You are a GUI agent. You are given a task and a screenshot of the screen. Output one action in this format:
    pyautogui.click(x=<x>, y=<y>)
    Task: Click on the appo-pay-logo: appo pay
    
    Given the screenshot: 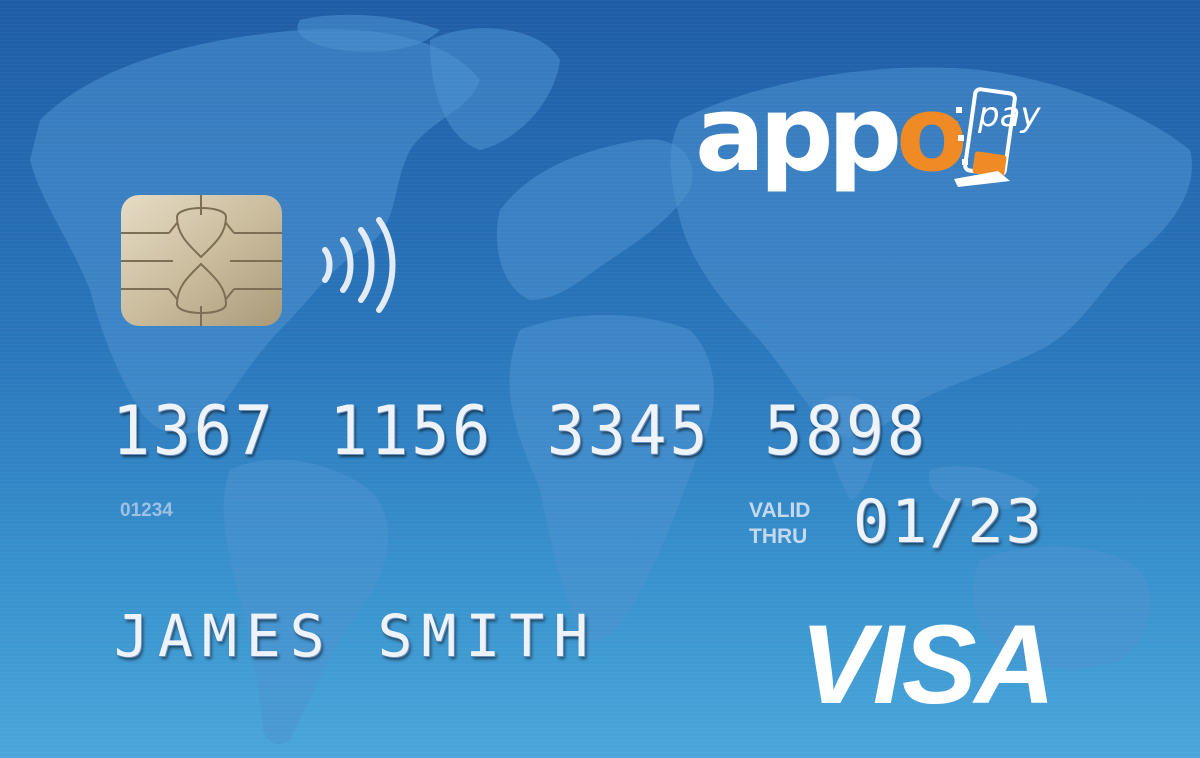 What is the action you would take?
    pyautogui.click(x=887, y=137)
    